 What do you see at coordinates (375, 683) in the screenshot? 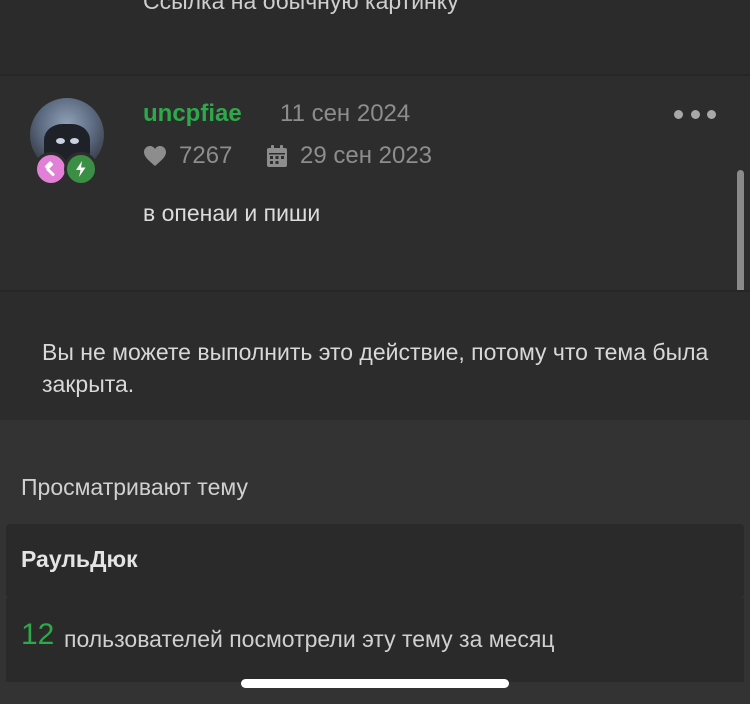
I see `home-indicator` at bounding box center [375, 683].